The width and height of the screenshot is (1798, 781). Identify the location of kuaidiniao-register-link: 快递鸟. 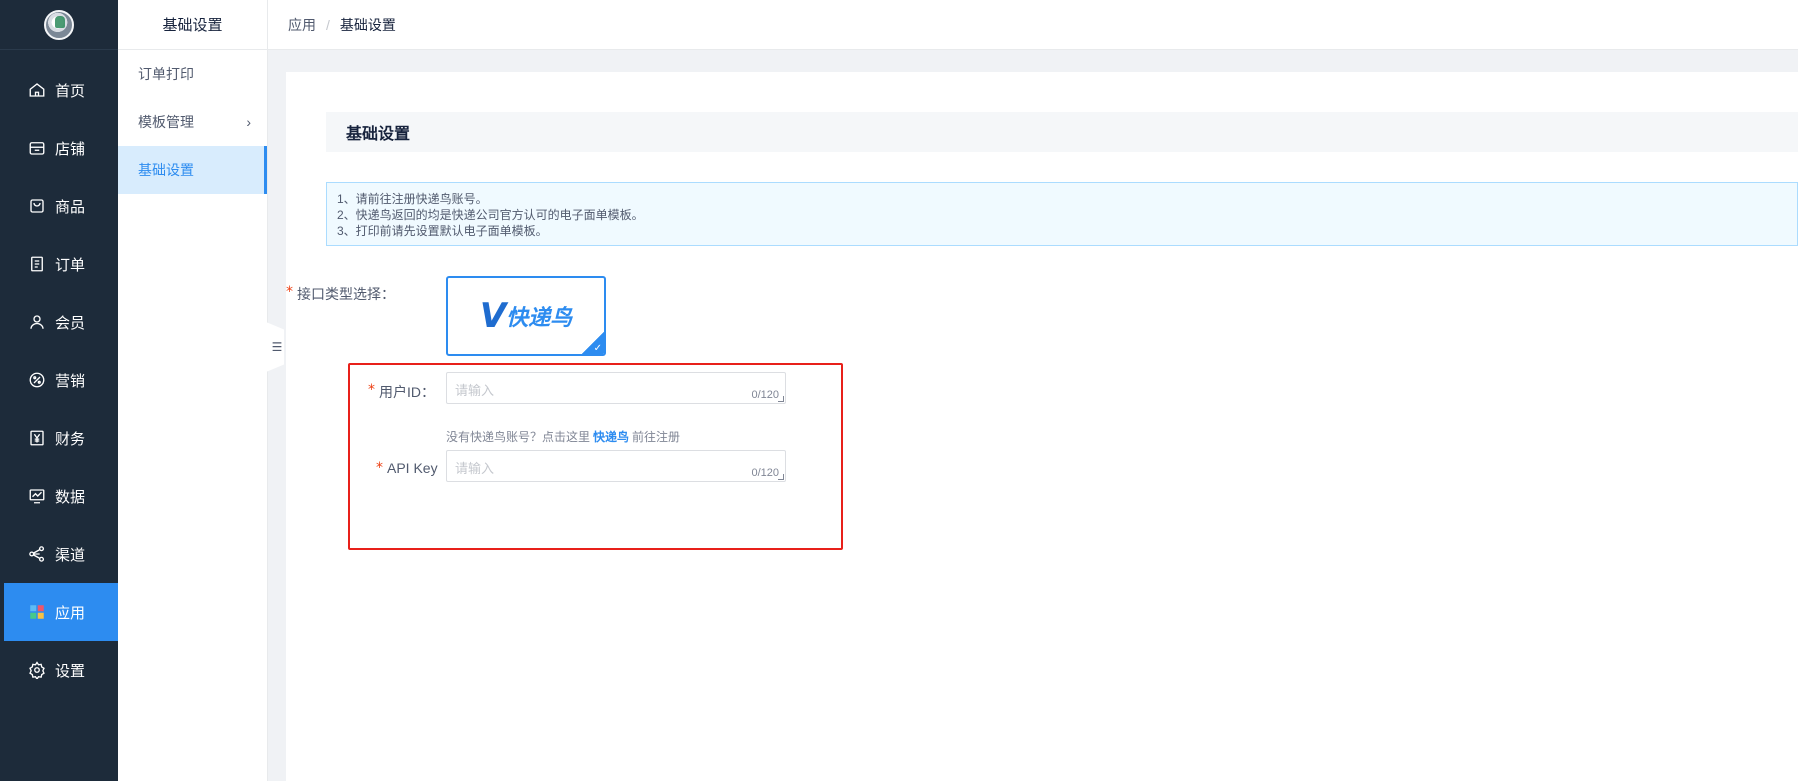
(611, 437).